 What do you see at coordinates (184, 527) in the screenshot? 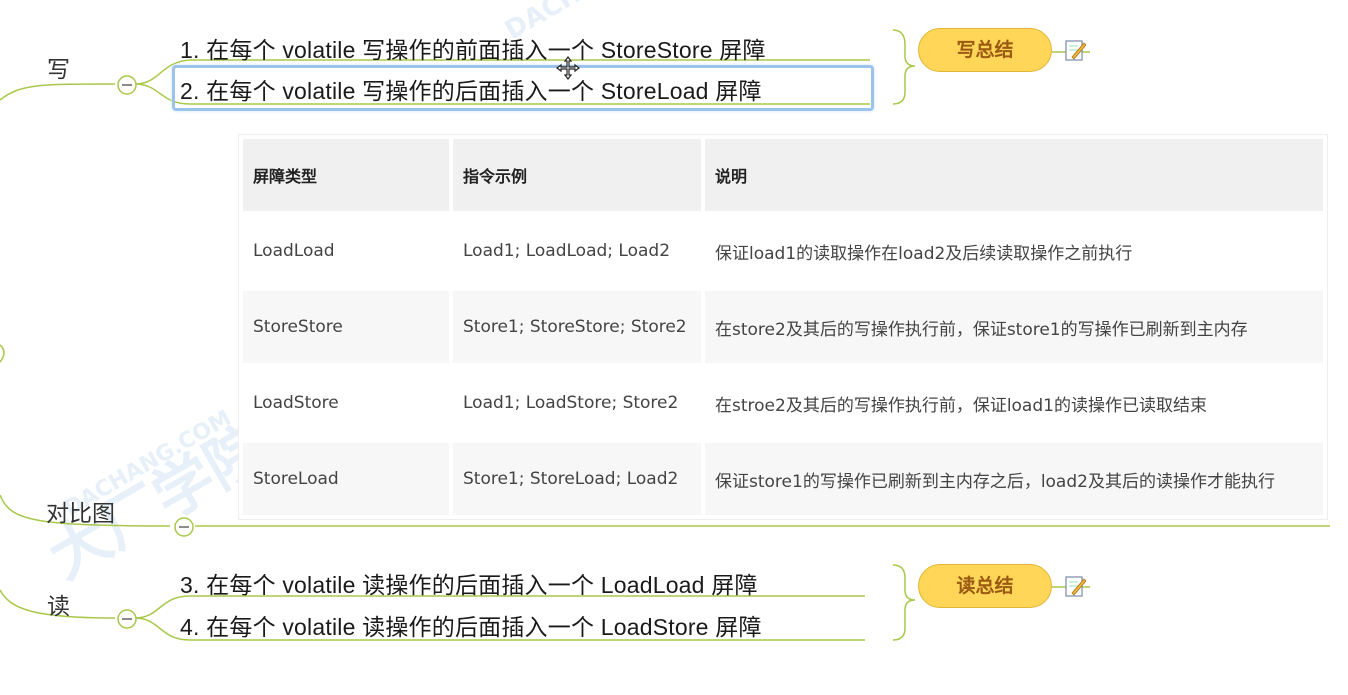
I see `collapse-compare-icon` at bounding box center [184, 527].